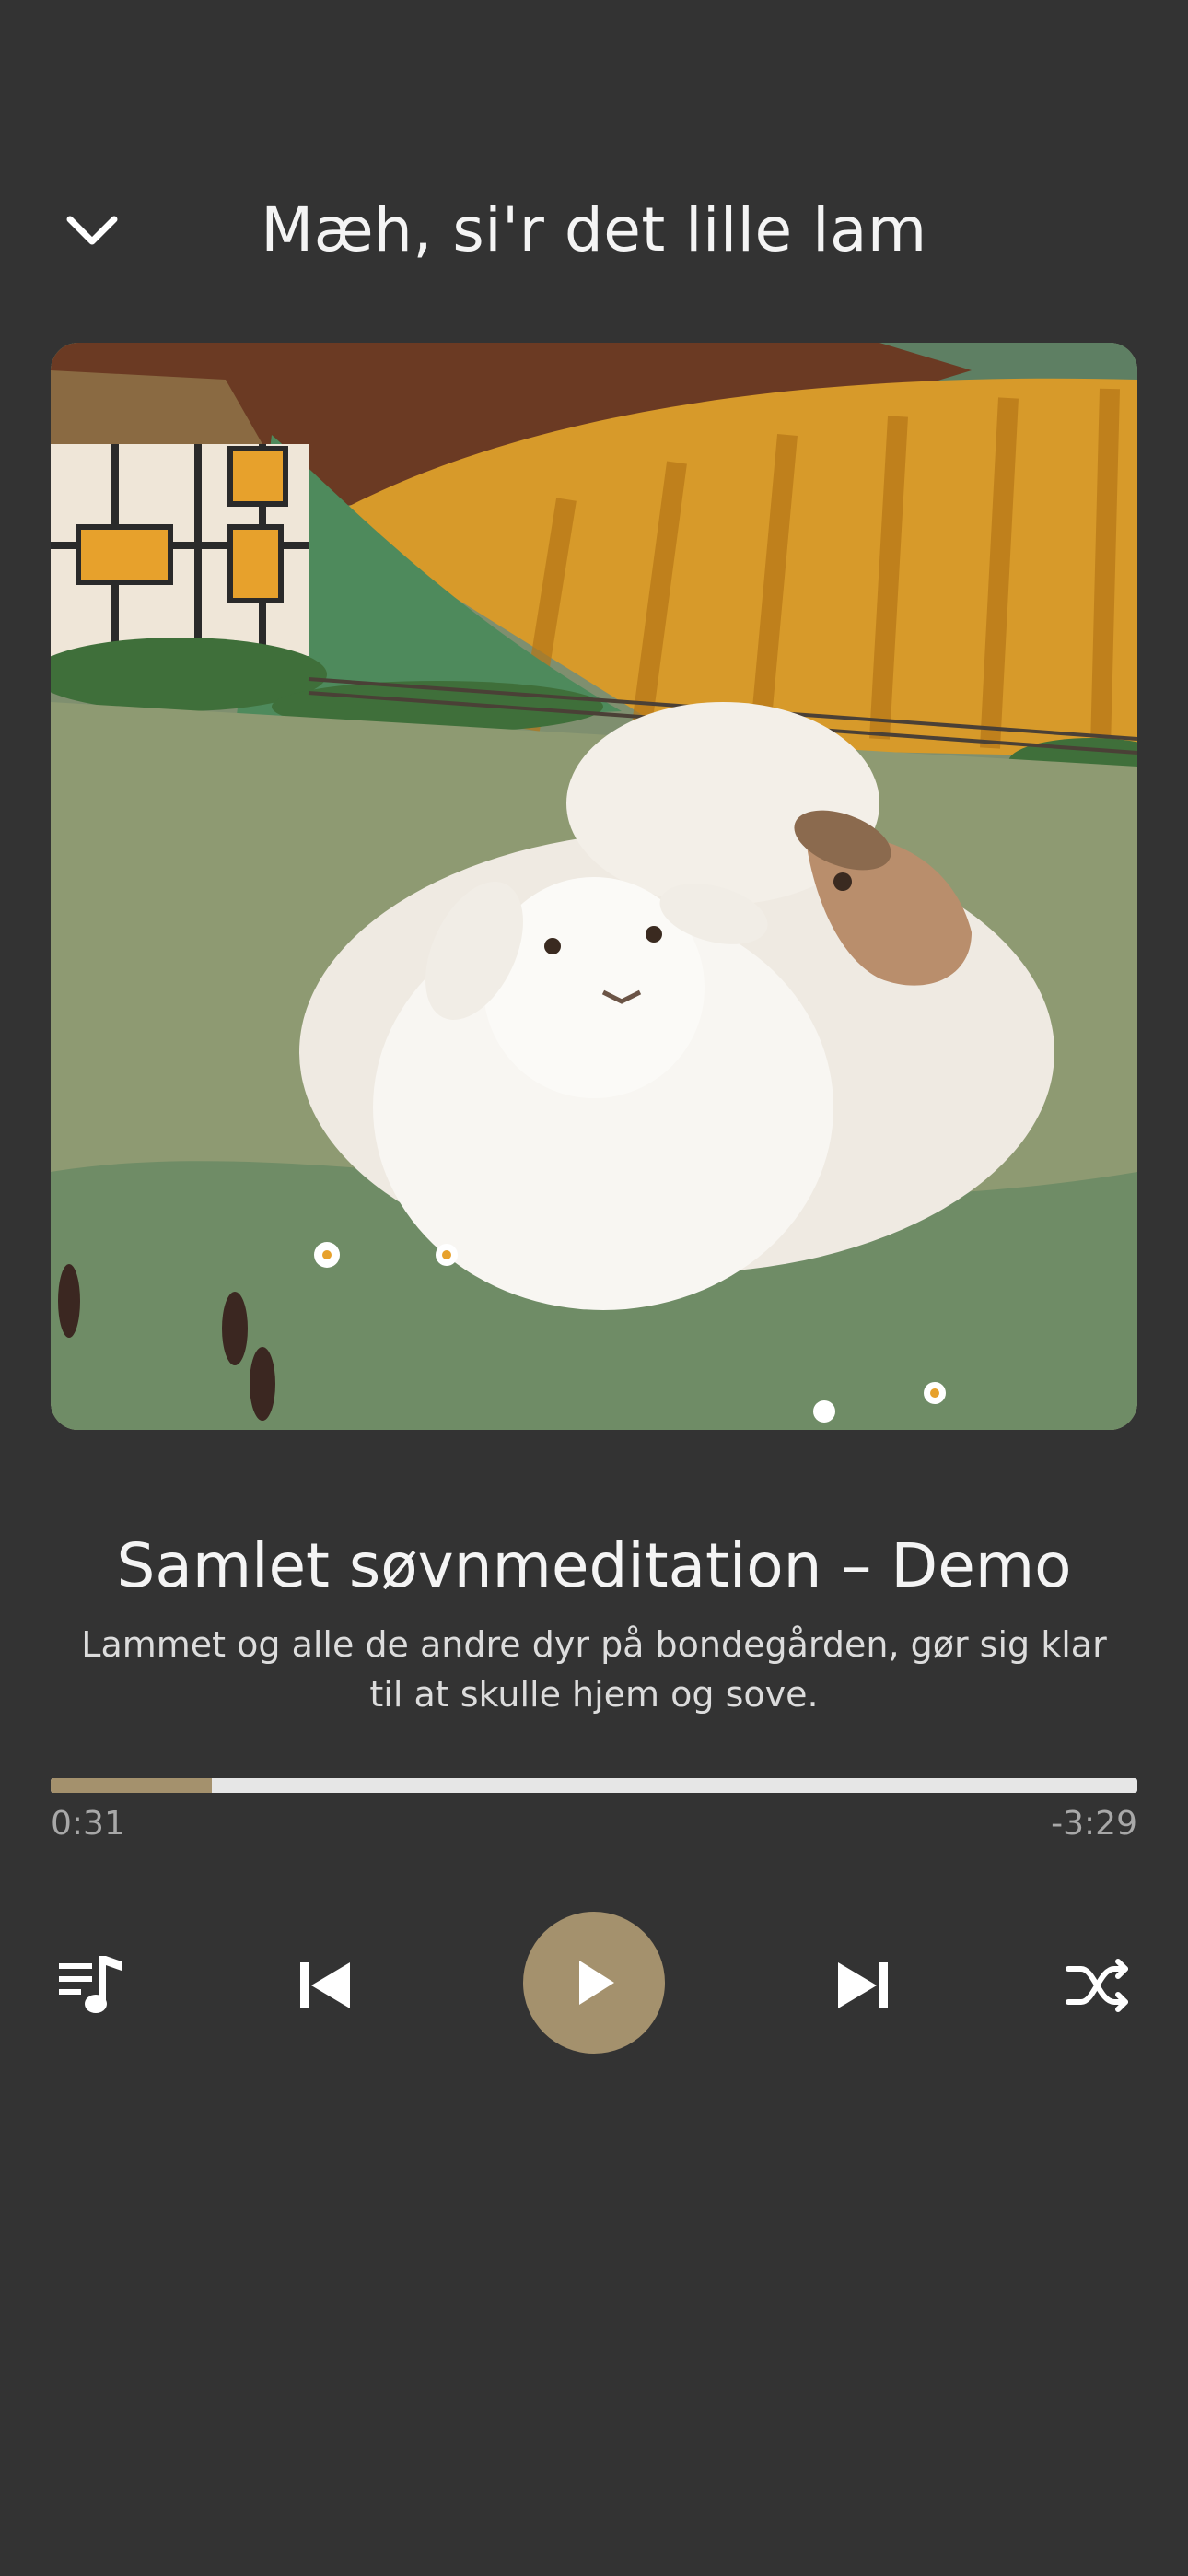  I want to click on play-icon, so click(596, 1983).